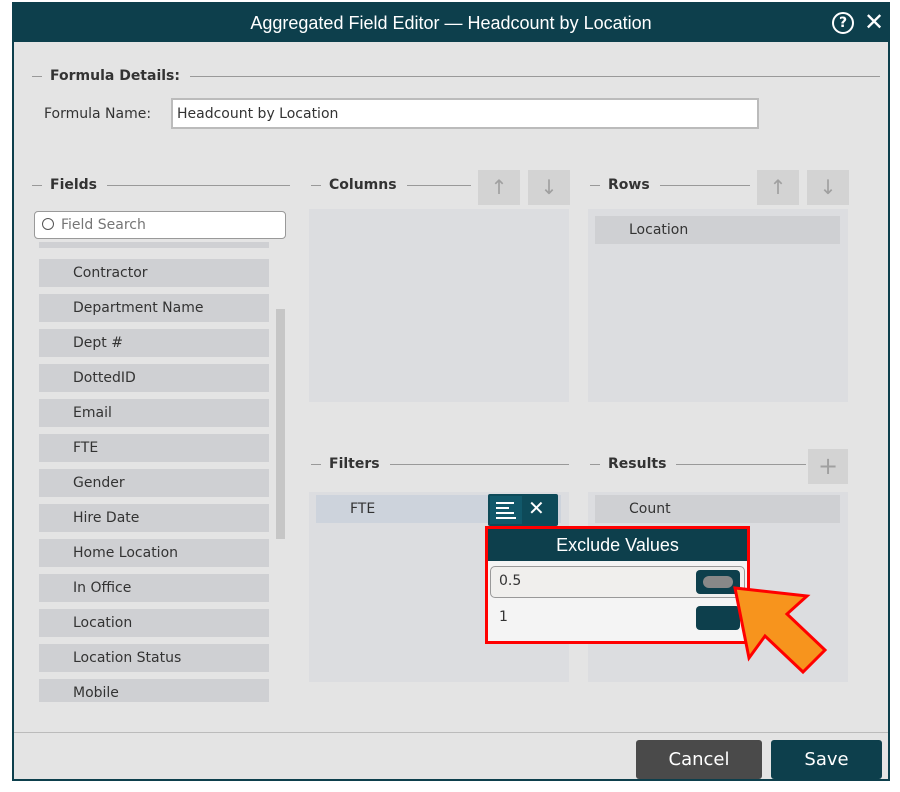  Describe the element at coordinates (536, 508) in the screenshot. I see `remove-filter-icon: ✕` at that location.